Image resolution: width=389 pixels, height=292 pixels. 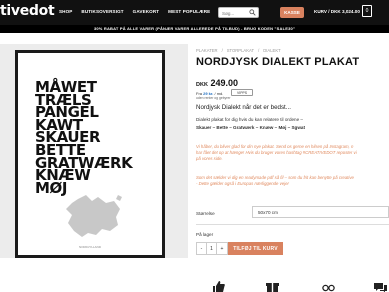 I want to click on price-currency: DKK, so click(x=202, y=85).